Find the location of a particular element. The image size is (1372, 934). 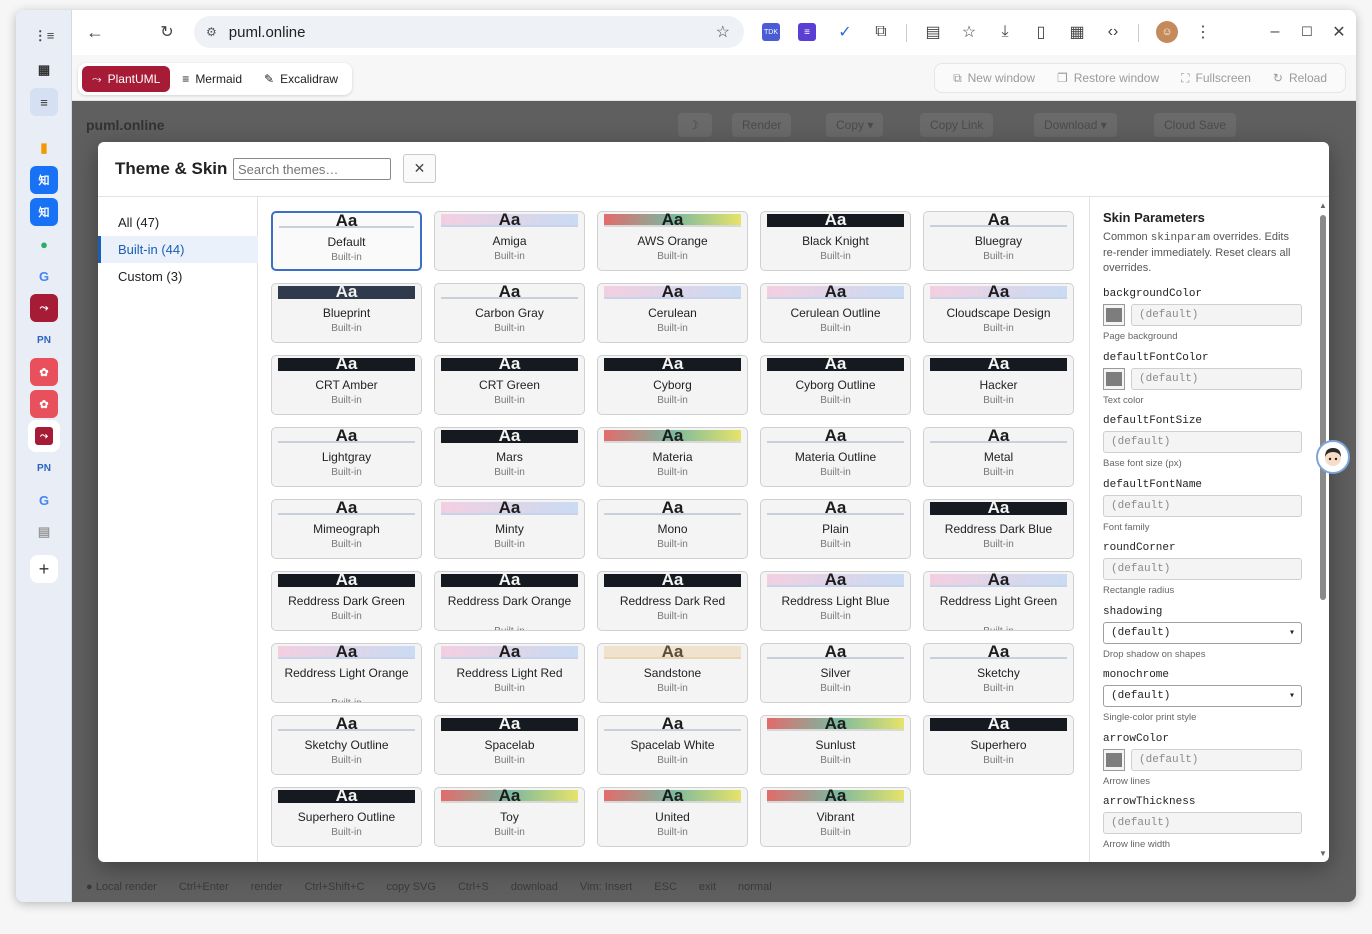

theme-card: Aa Plain Built-in is located at coordinates (835, 529).